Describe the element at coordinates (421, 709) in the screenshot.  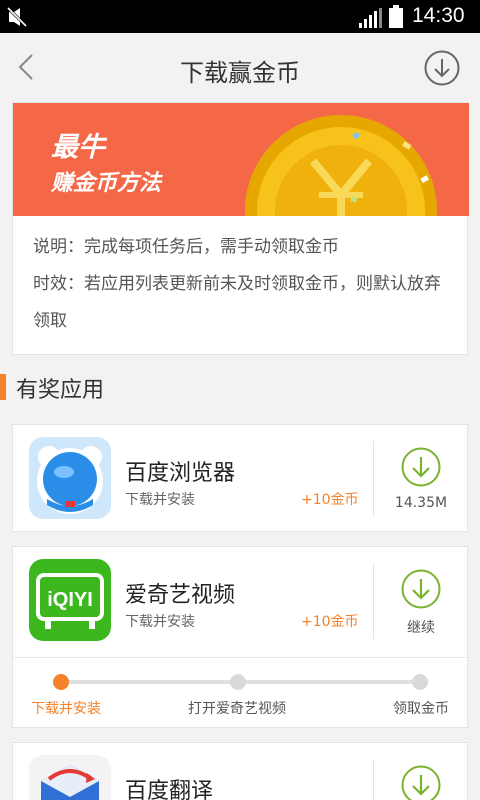
I see `progress-step-3-label: 领取金币` at that location.